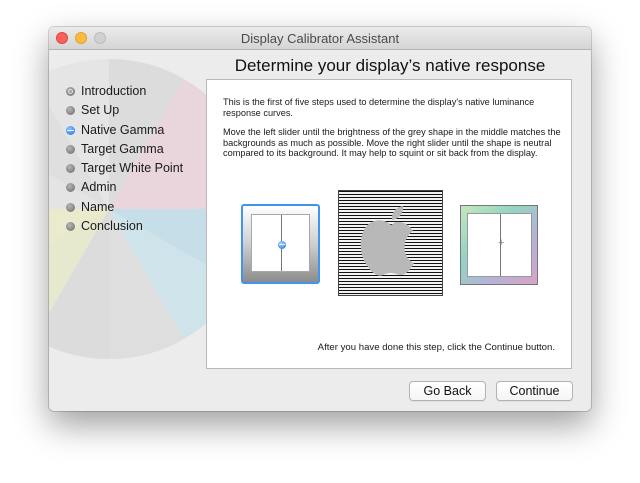  What do you see at coordinates (98, 206) in the screenshot?
I see `step-label: Name` at bounding box center [98, 206].